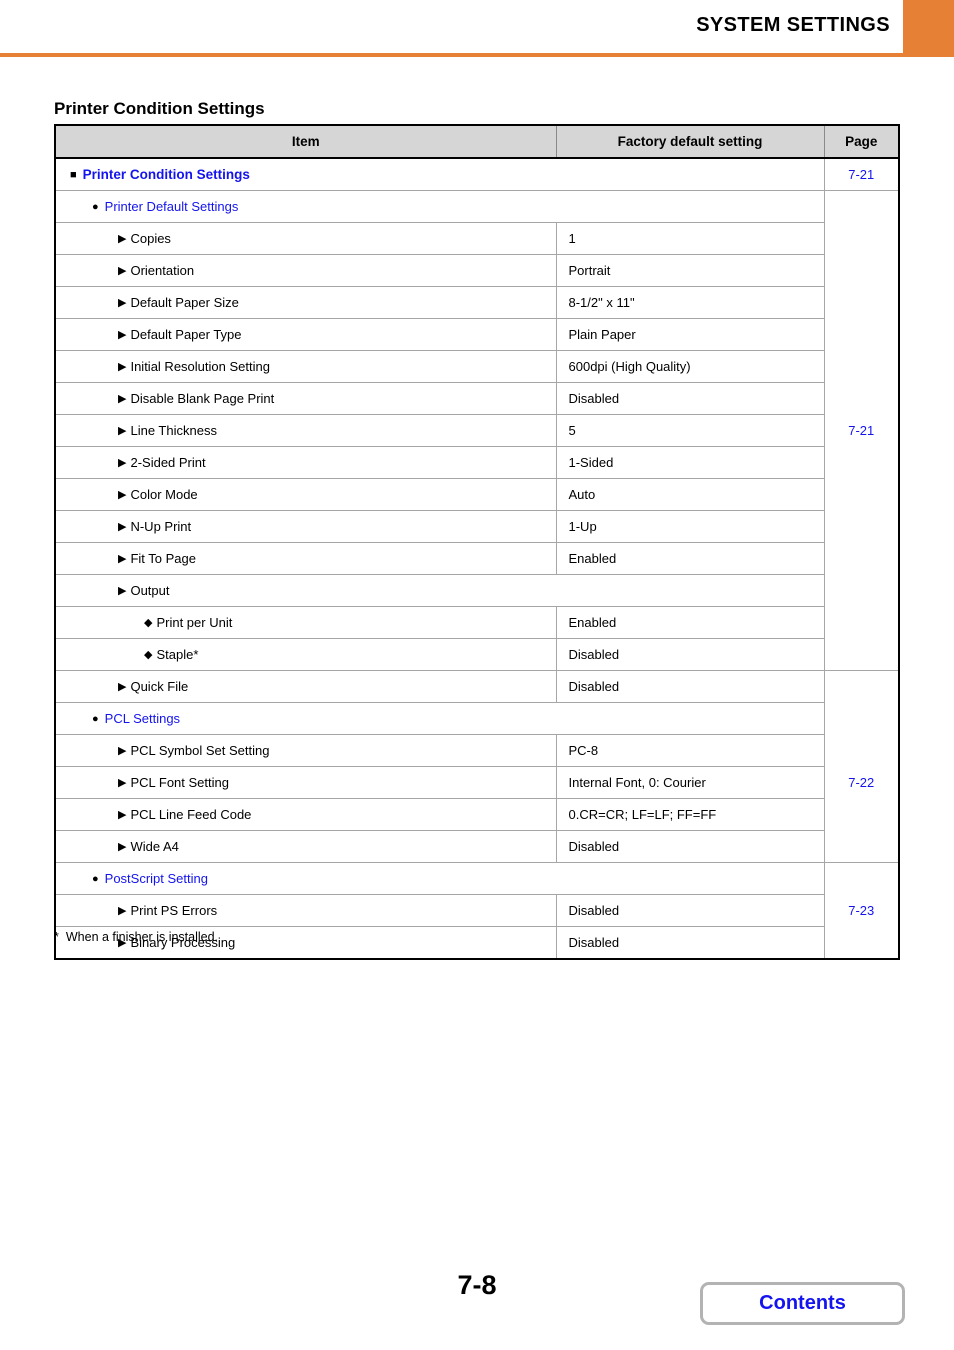 The width and height of the screenshot is (954, 1350). What do you see at coordinates (306, 238) in the screenshot?
I see `table-cell-item: ▶ Copies` at bounding box center [306, 238].